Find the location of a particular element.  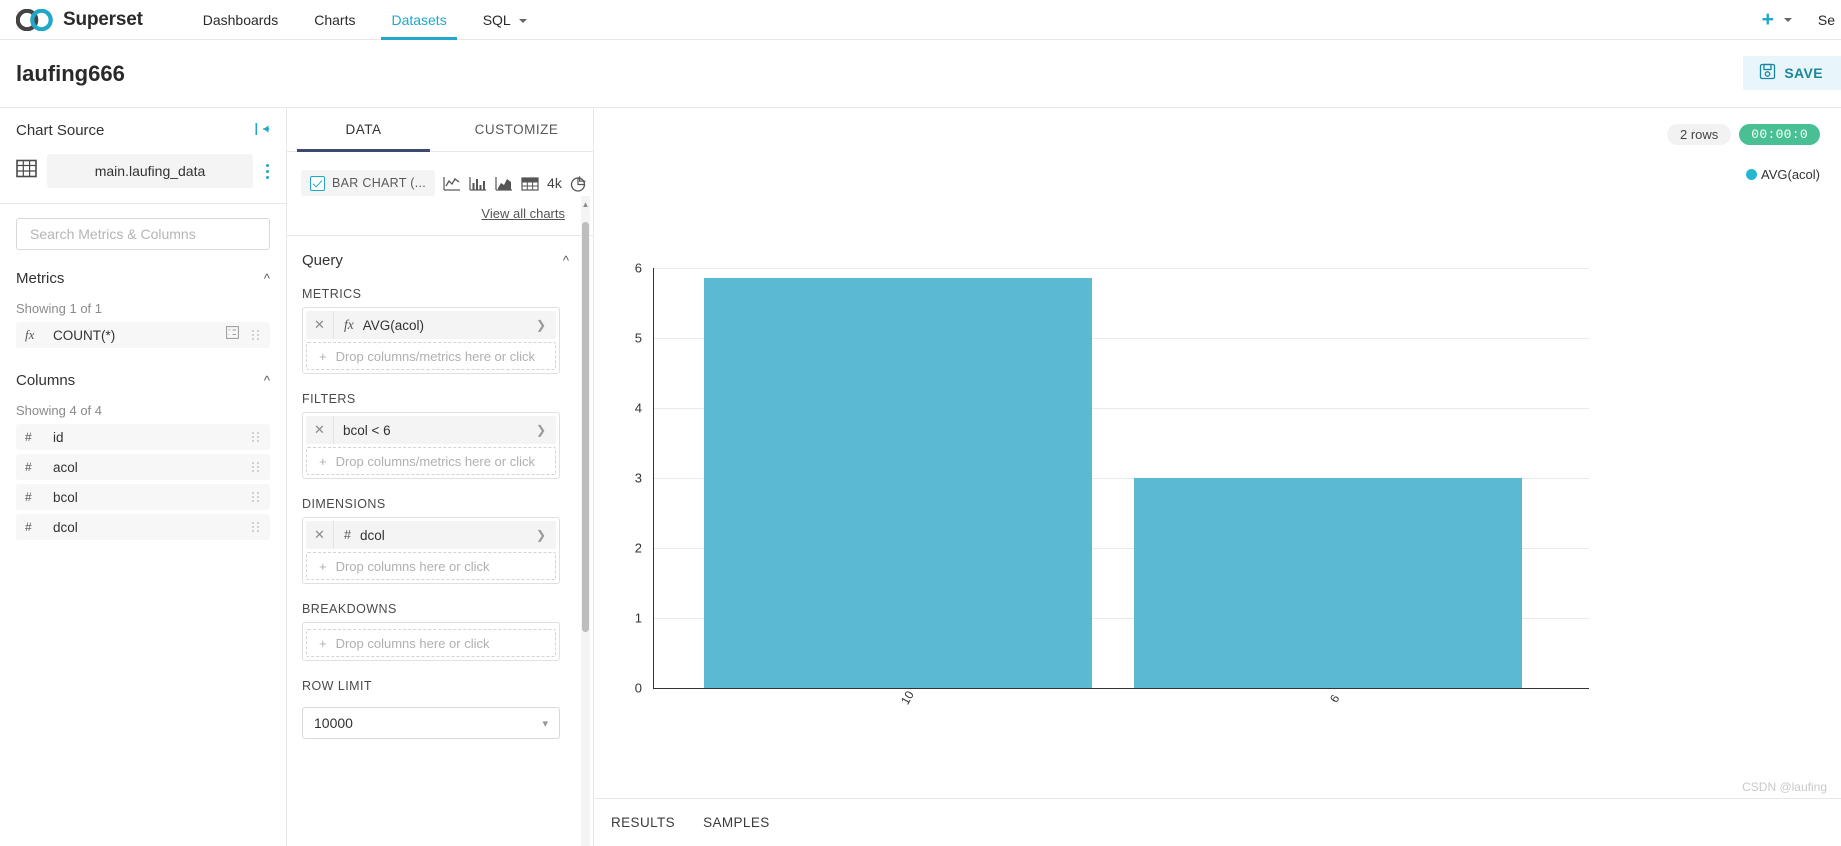

filters-drop-placeholder: + Drop columns/metrics here or click is located at coordinates (431, 461).